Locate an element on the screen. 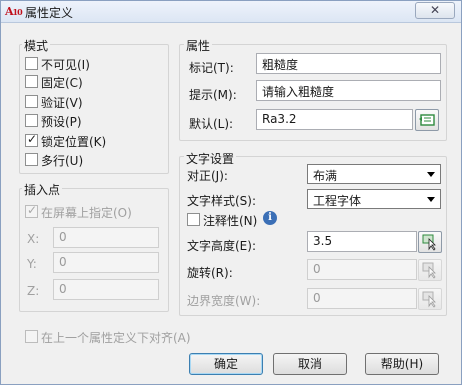 The width and height of the screenshot is (462, 385). justify-label: 对正(J): is located at coordinates (207, 176).